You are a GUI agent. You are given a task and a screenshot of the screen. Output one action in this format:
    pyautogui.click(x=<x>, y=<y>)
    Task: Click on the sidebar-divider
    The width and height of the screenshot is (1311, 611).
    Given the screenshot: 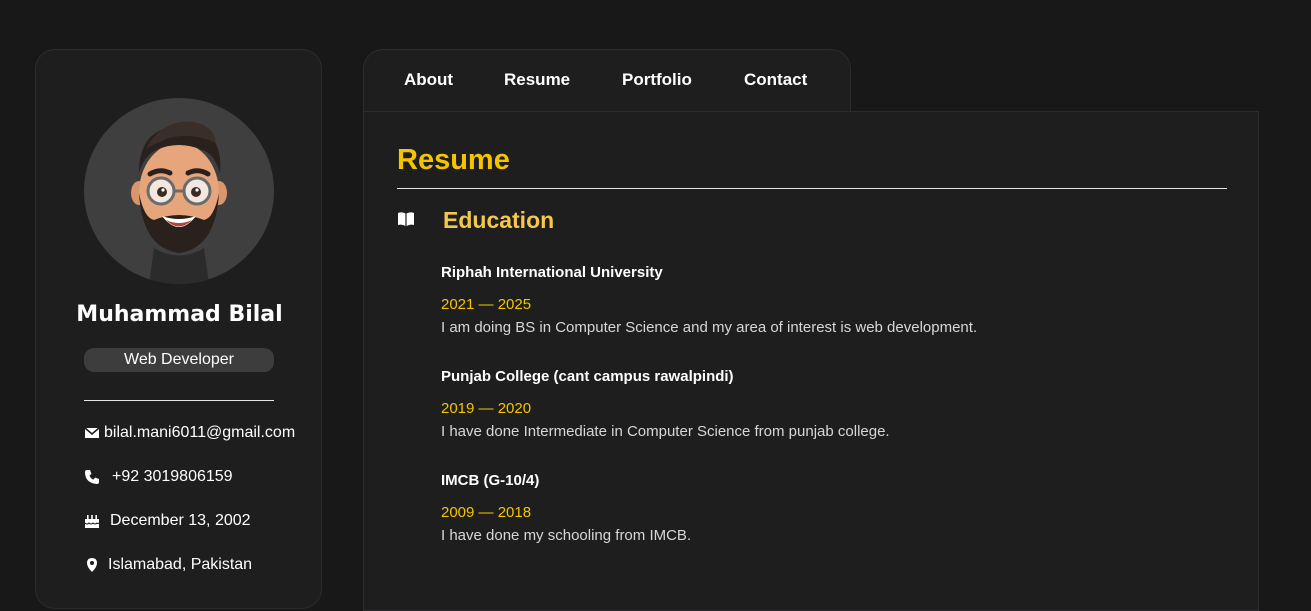 What is the action you would take?
    pyautogui.click(x=179, y=400)
    